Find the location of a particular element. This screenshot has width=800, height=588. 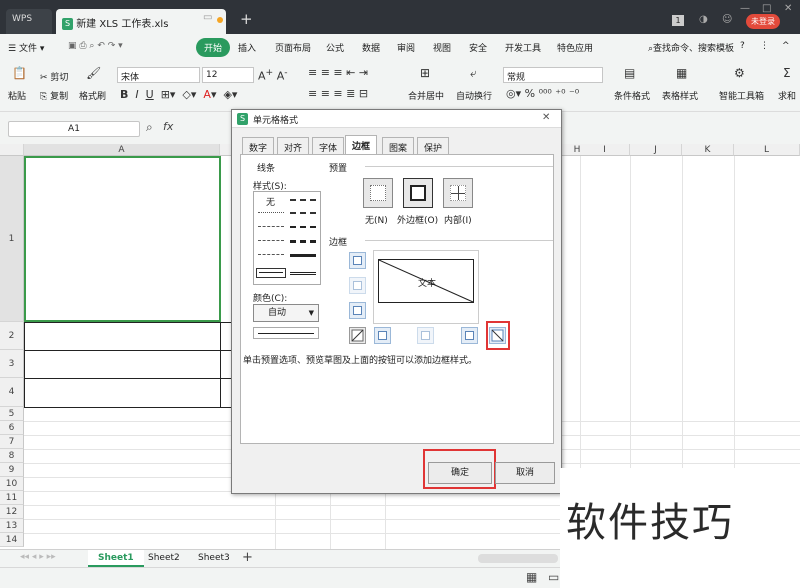

number-format-icons: ◎▾ % ⁰⁰⁰ ⁺⁰ ⁻⁰ is located at coordinates (542, 93).